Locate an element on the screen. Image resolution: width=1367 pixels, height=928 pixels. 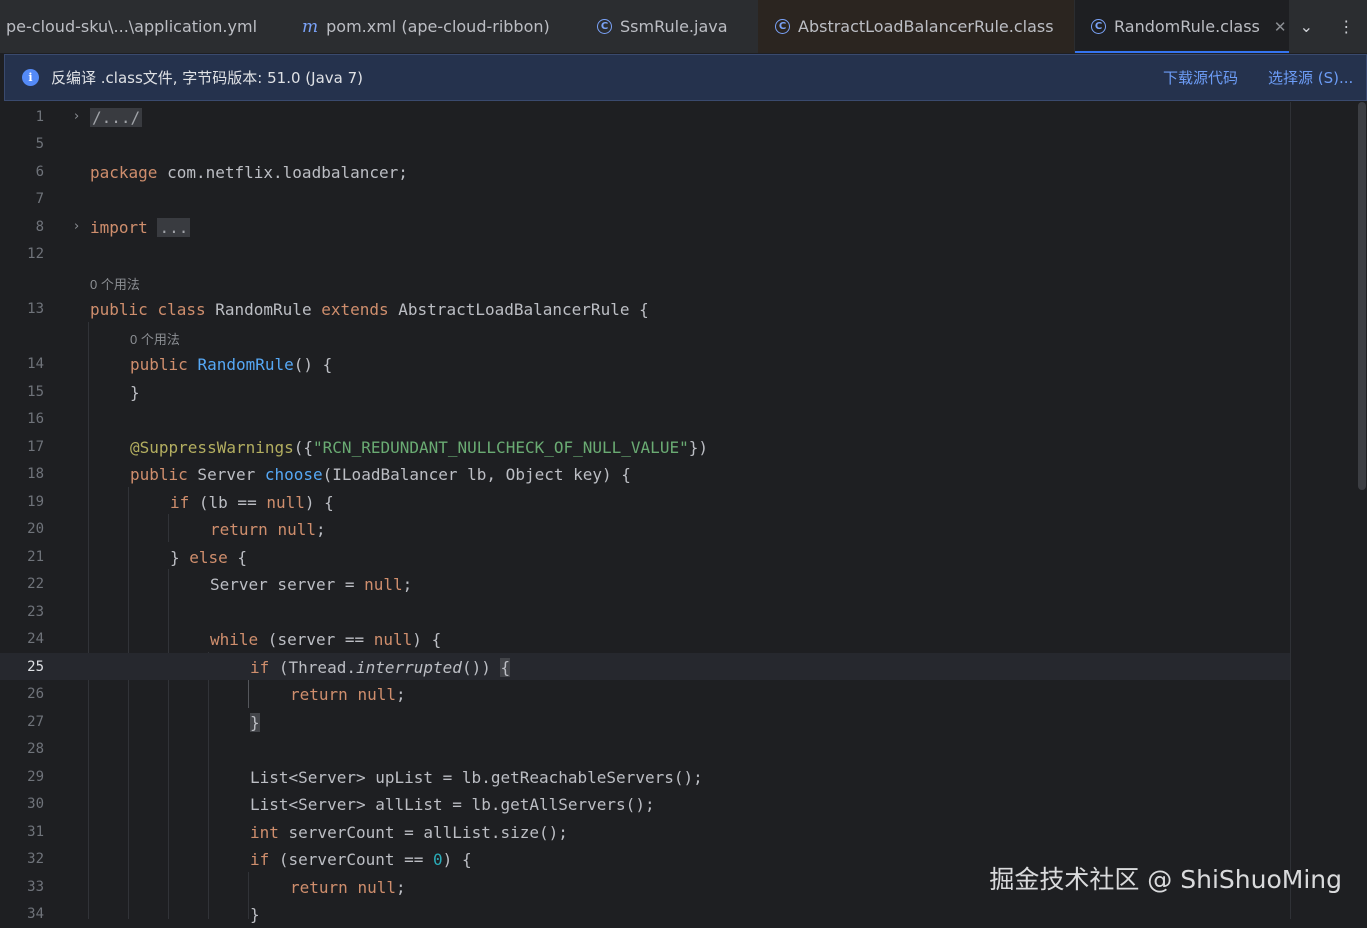
number-literal: 0 is located at coordinates (438, 859).